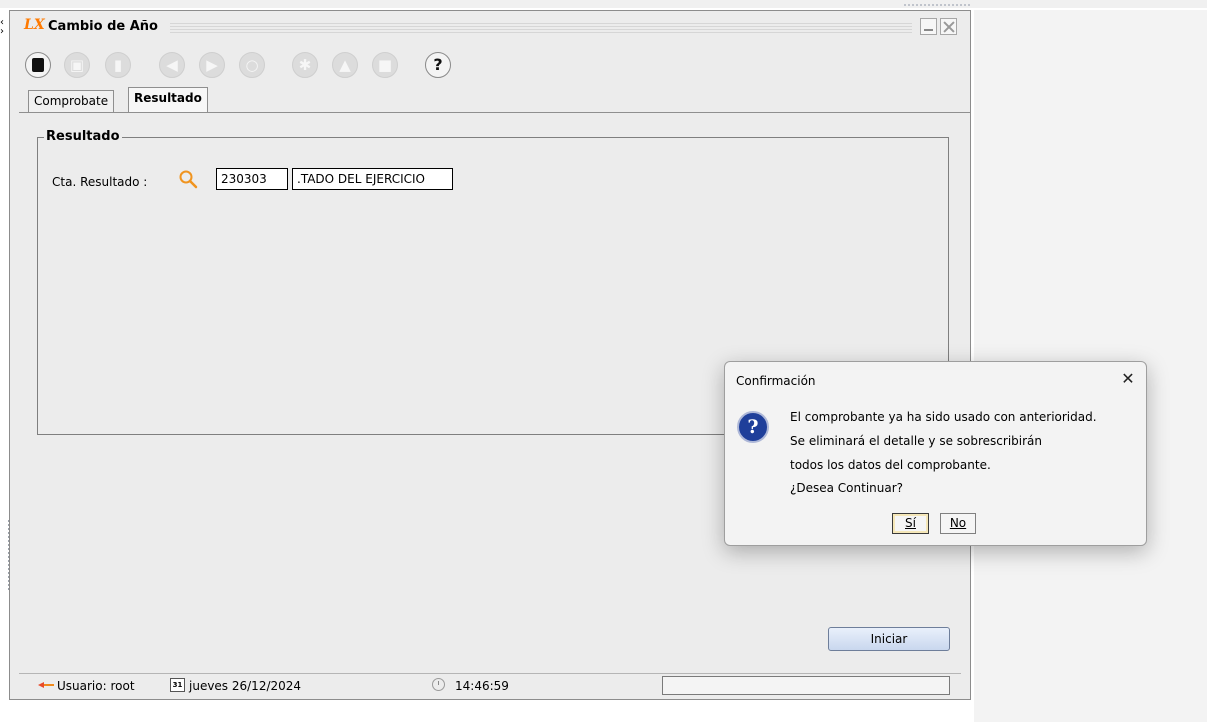 This screenshot has width=1207, height=722. I want to click on save-icon: ▣, so click(77, 65).